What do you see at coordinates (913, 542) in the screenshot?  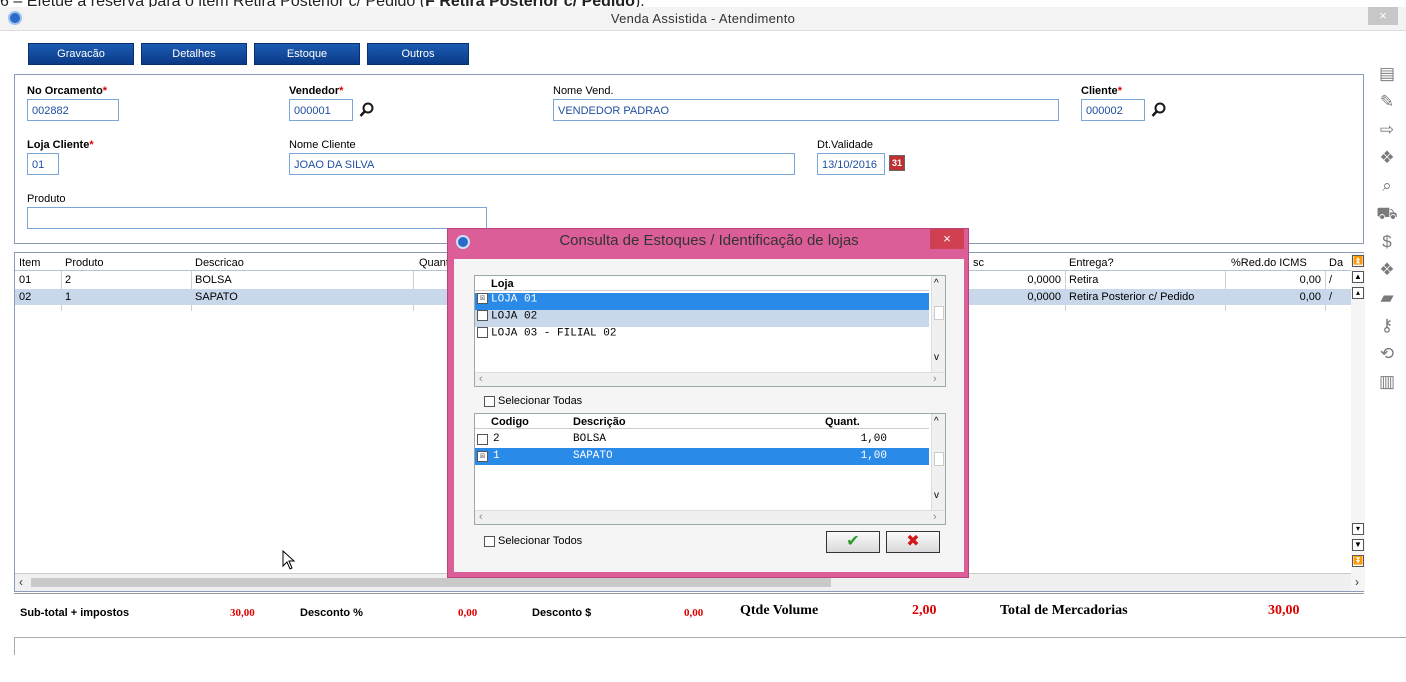 I see `cancel-button: ✖` at bounding box center [913, 542].